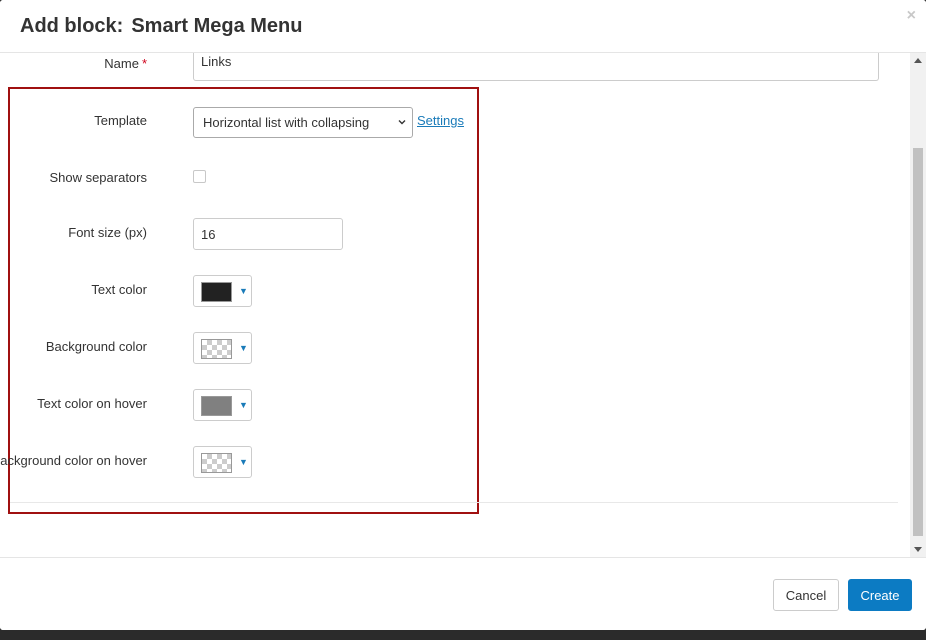 This screenshot has width=926, height=640. Describe the element at coordinates (918, 549) in the screenshot. I see `scroll-down-icon` at that location.